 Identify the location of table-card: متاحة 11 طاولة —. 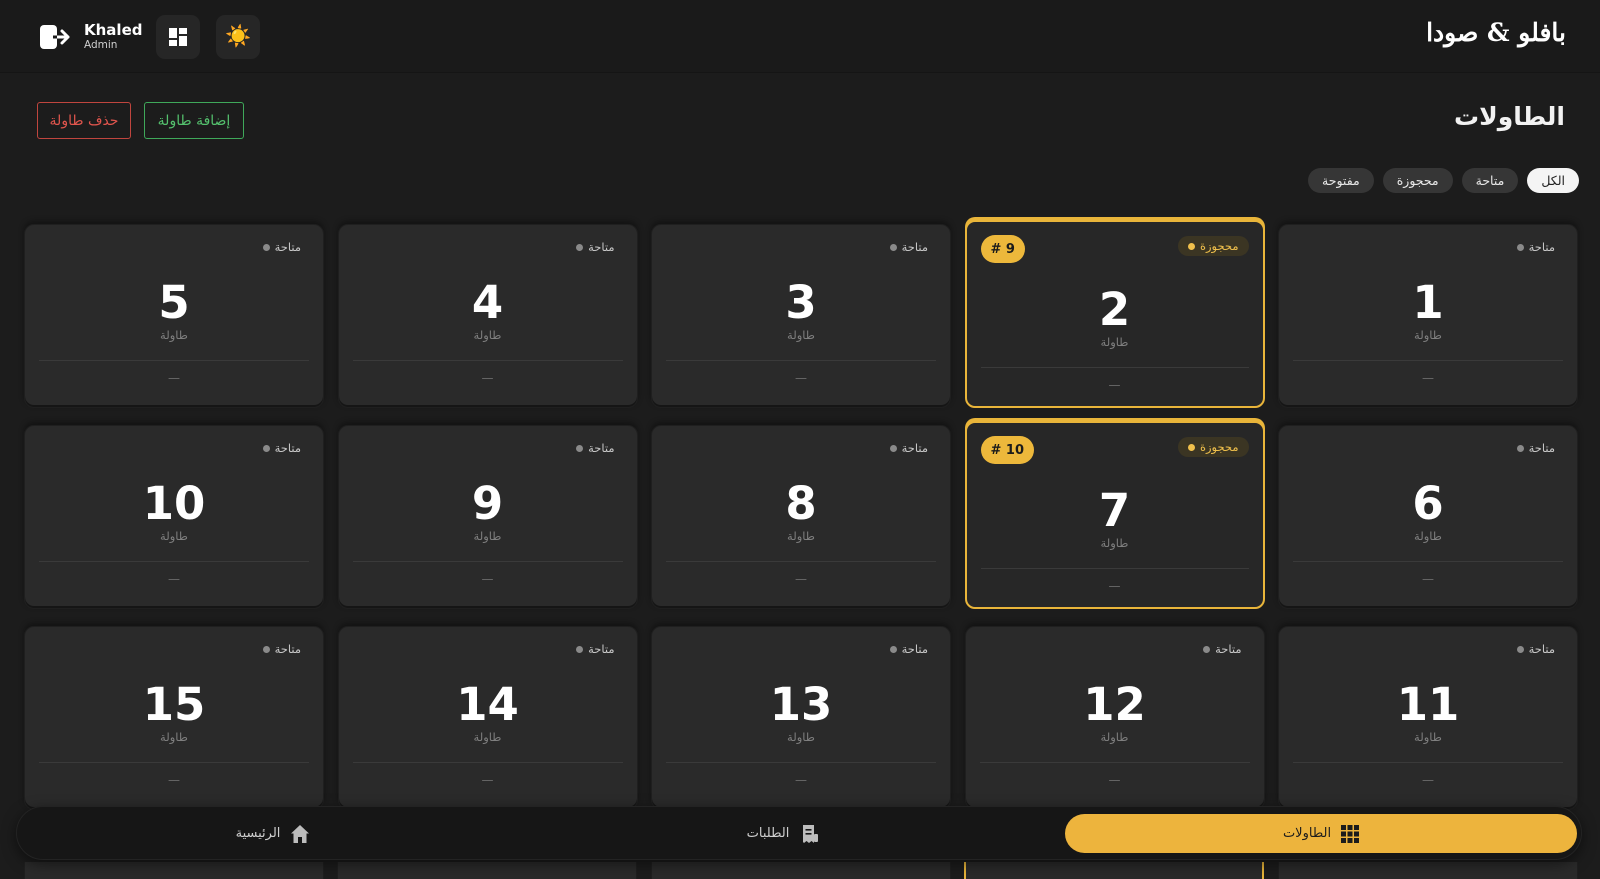
(1428, 718).